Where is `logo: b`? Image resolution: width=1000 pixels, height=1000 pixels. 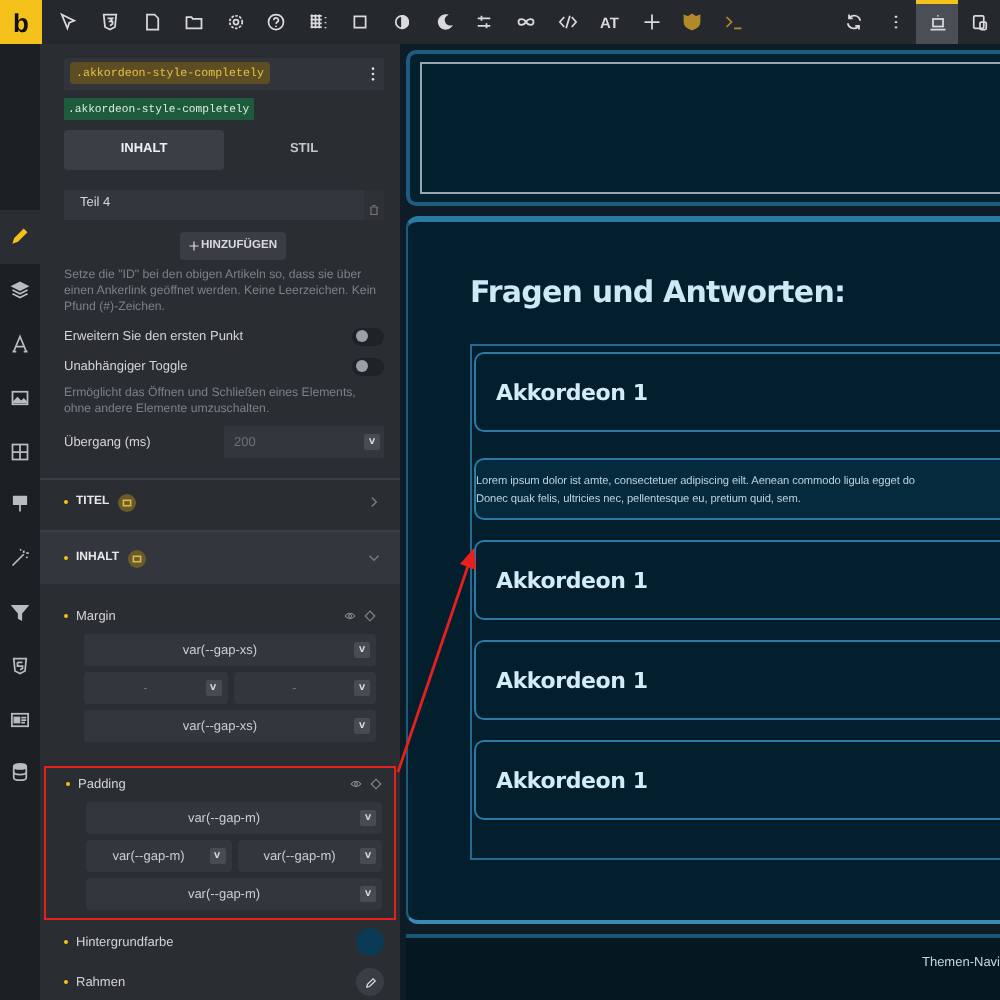 logo: b is located at coordinates (21, 22).